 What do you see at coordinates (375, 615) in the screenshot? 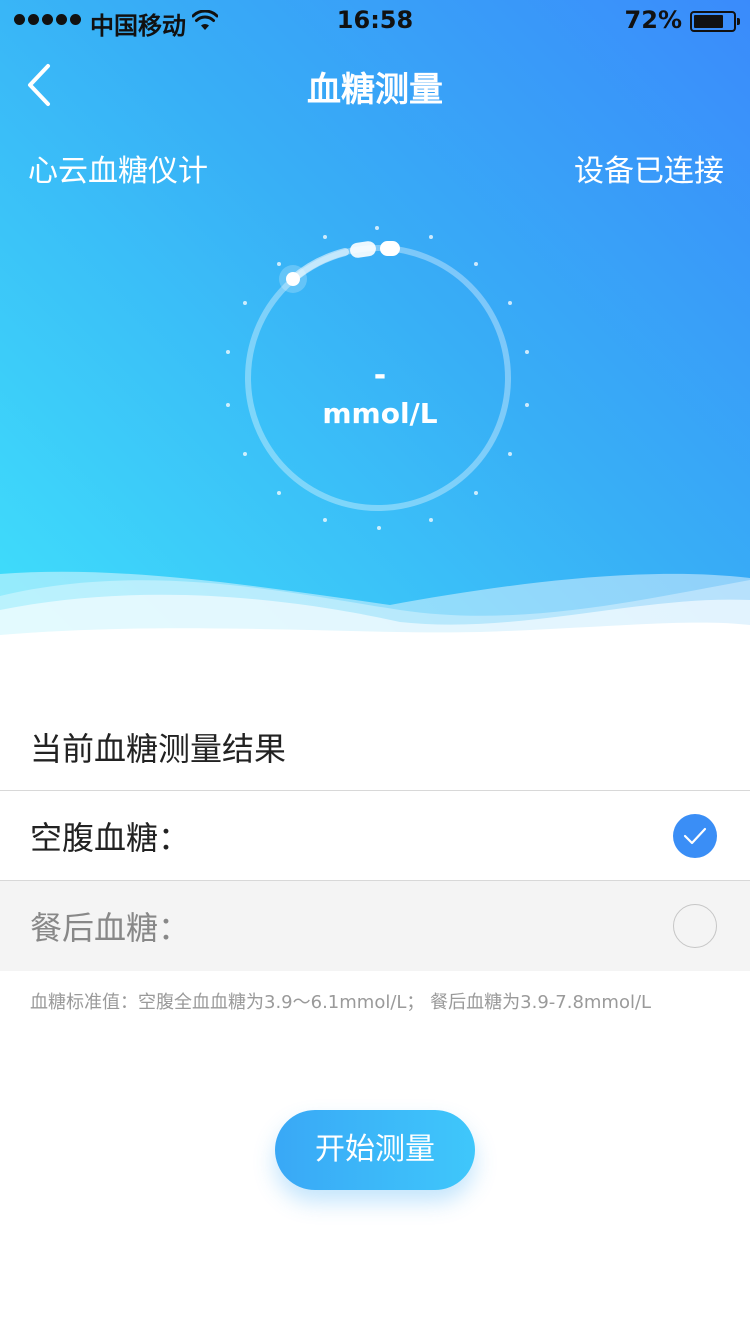
I see `wave-decoration` at bounding box center [375, 615].